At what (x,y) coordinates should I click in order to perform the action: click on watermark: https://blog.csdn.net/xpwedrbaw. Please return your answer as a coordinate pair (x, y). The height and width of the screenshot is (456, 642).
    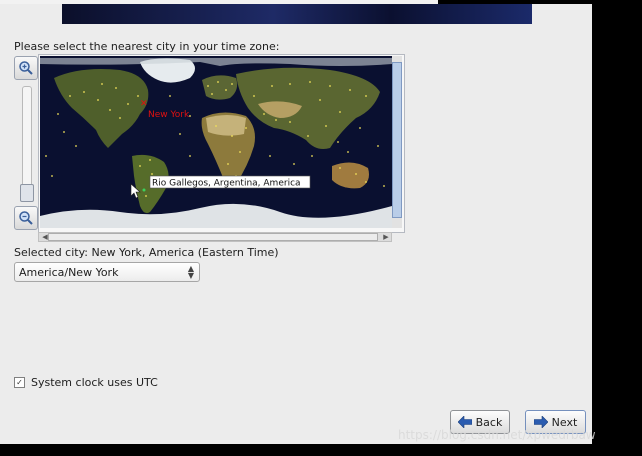
    Looking at the image, I should click on (497, 435).